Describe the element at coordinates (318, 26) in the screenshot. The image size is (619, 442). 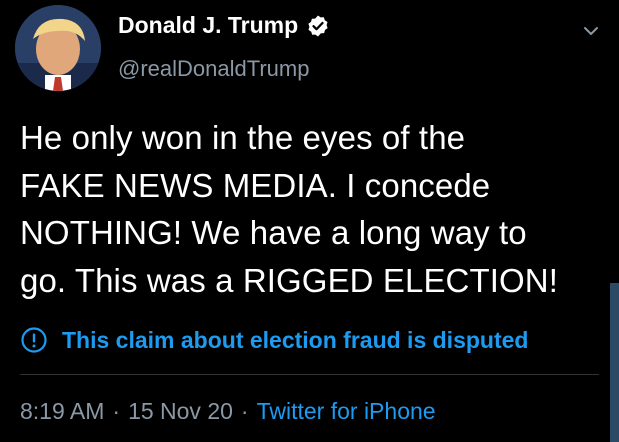
I see `verified-badge-icon` at that location.